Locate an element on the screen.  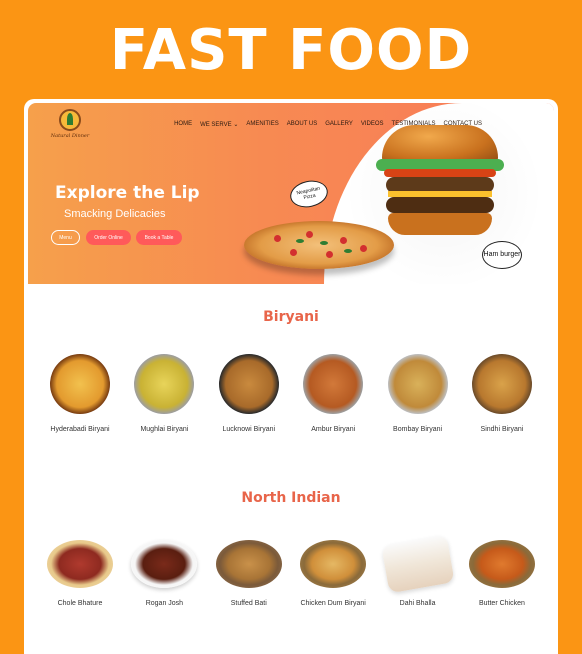
nav-about-us: ABOUT US is located at coordinates (302, 124).